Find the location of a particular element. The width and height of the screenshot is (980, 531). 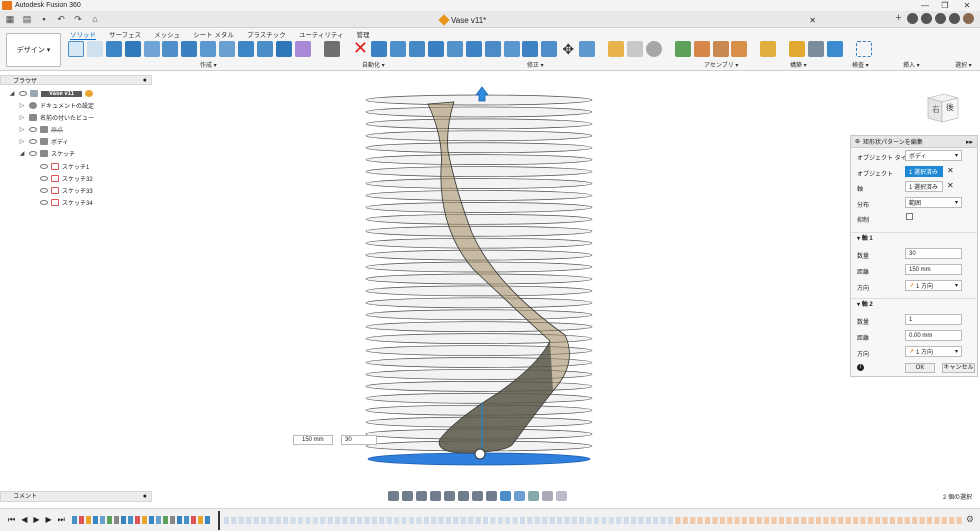

axis-selection: 1 選択済み is located at coordinates (924, 186).